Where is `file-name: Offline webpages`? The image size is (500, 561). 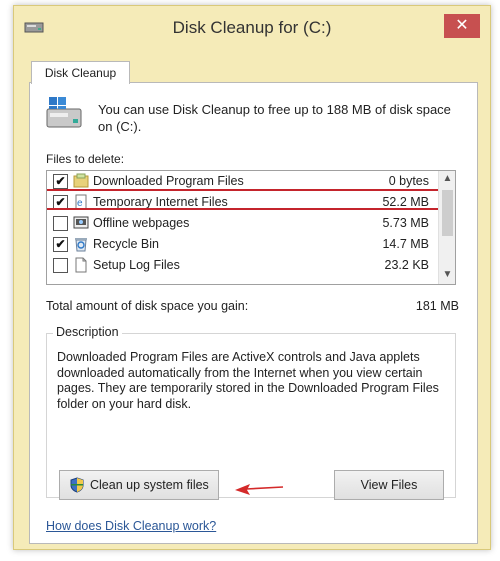 file-name: Offline webpages is located at coordinates (141, 223).